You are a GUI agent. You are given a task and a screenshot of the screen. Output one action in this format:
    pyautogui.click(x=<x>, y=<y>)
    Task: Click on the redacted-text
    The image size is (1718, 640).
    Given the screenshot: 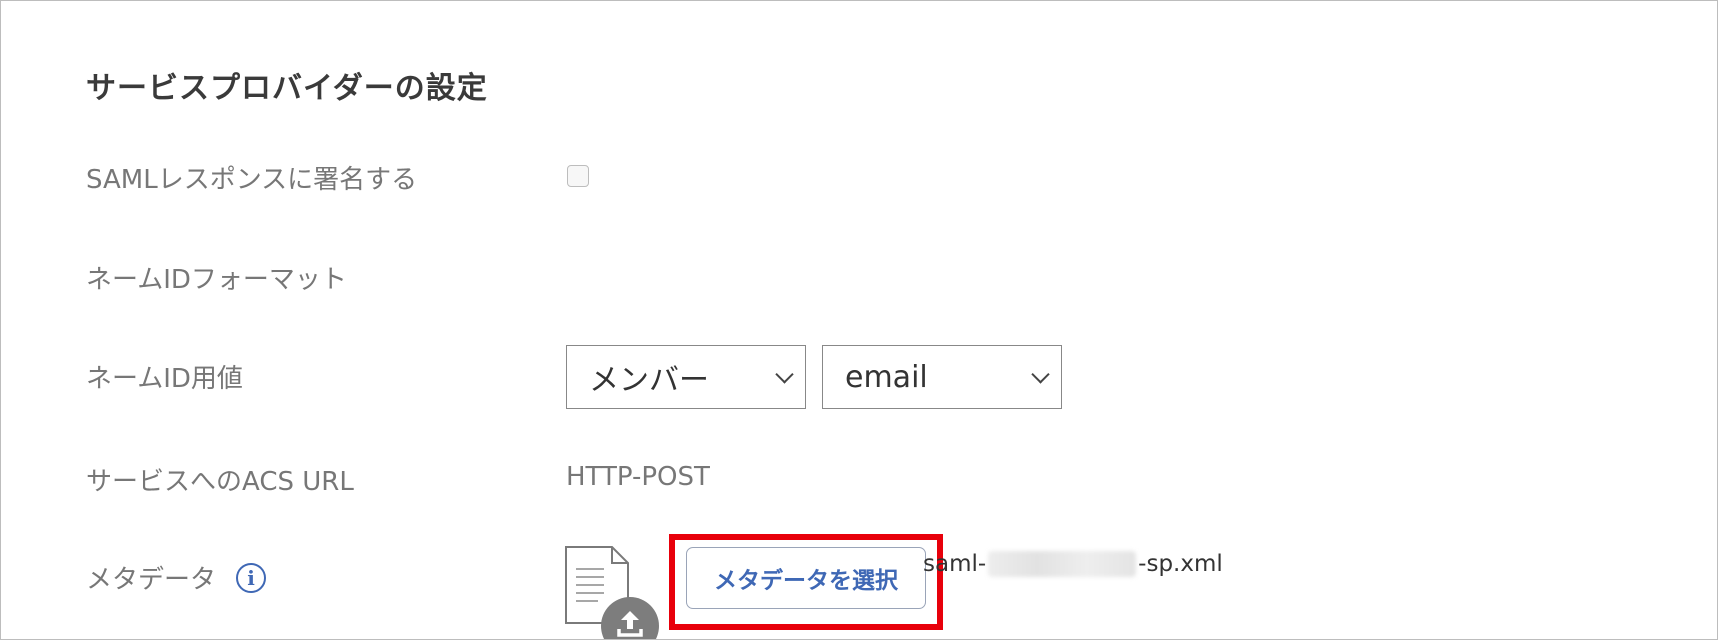 What is the action you would take?
    pyautogui.click(x=1062, y=564)
    